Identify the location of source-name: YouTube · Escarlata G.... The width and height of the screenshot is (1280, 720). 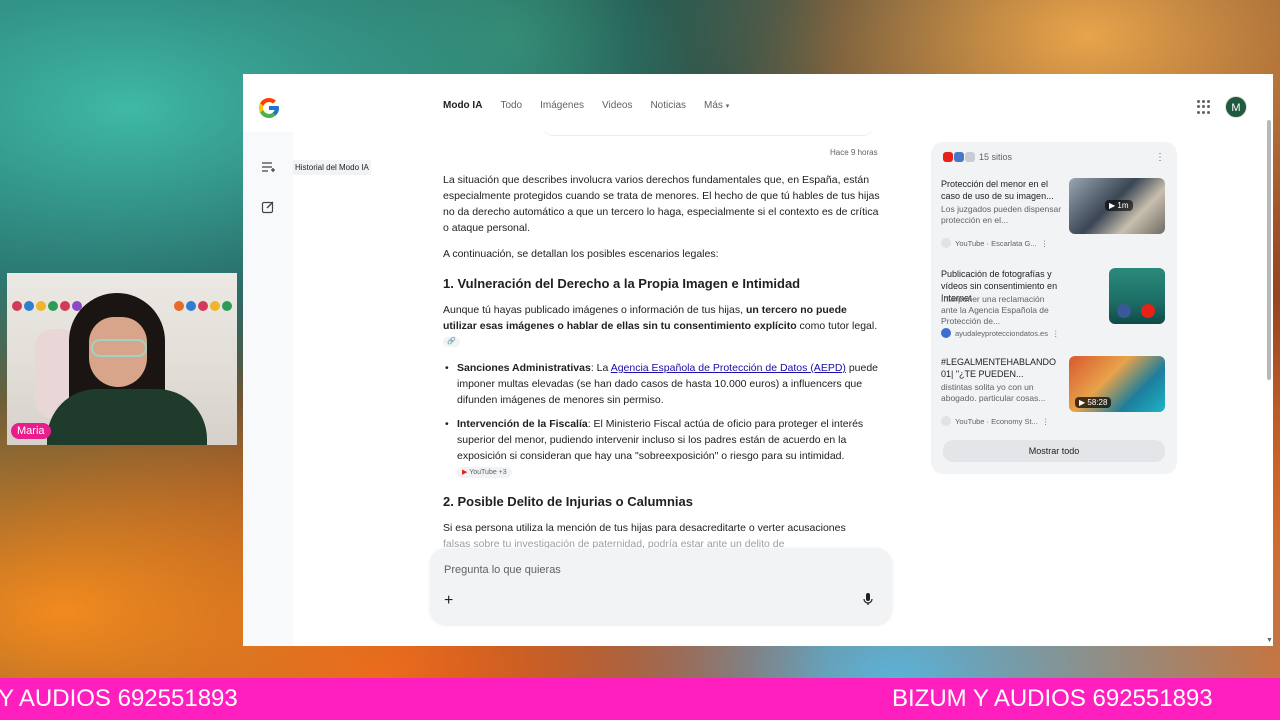
(996, 243).